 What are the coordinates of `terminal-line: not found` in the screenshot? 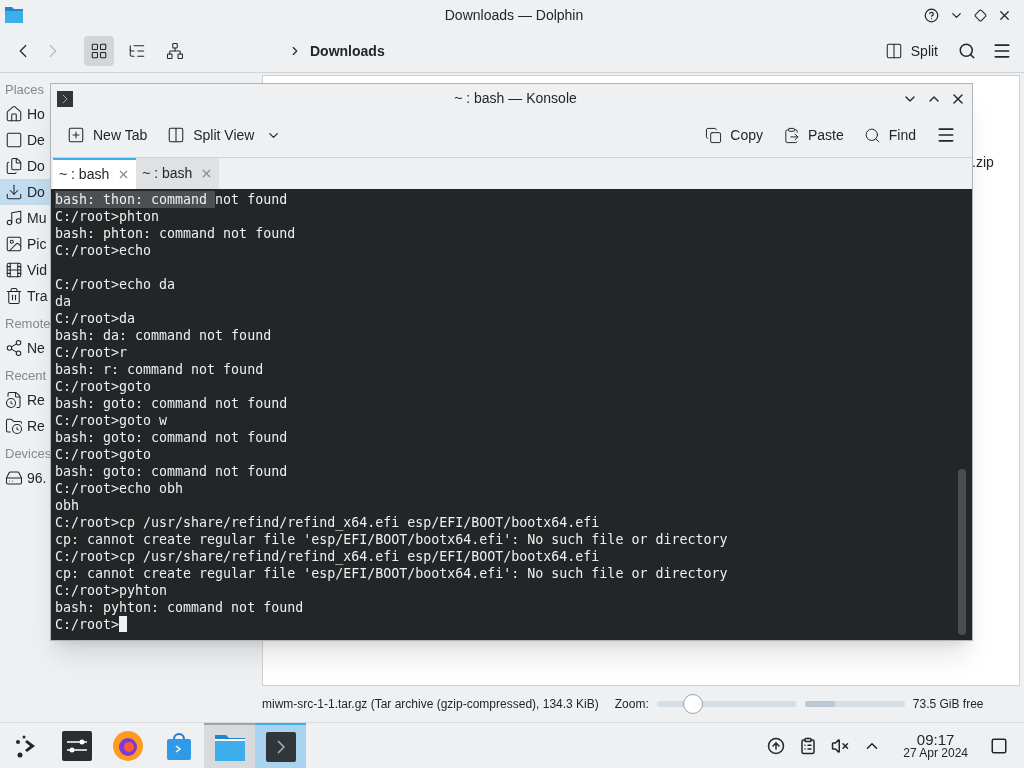 It's located at (251, 199).